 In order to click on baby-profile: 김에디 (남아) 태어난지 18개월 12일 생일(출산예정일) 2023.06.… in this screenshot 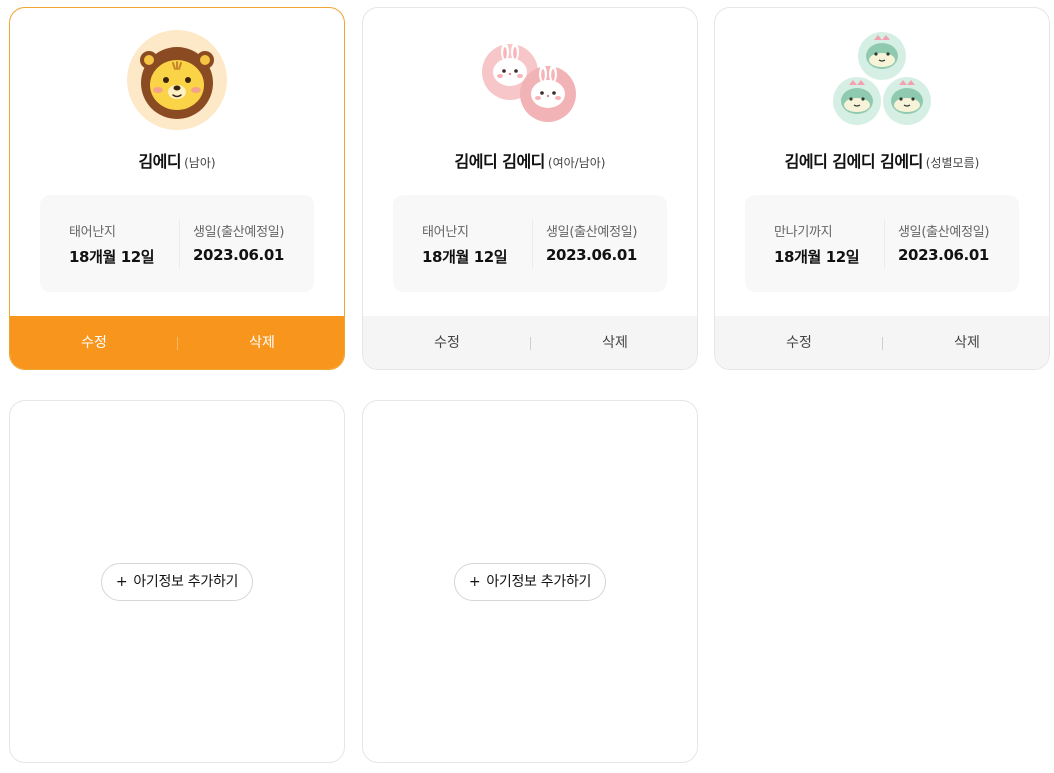, I will do `click(177, 162)`.